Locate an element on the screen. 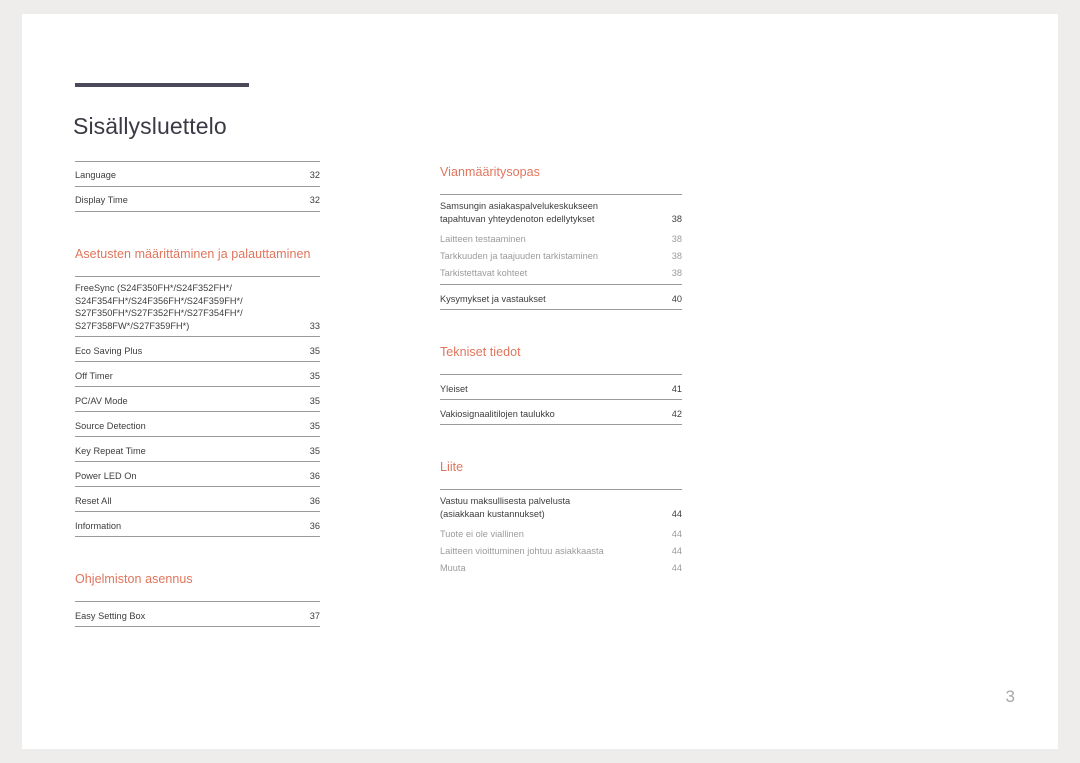 This screenshot has width=1080, height=763. toc-entry-label: Tuote ei ole viallinen is located at coordinates (482, 533).